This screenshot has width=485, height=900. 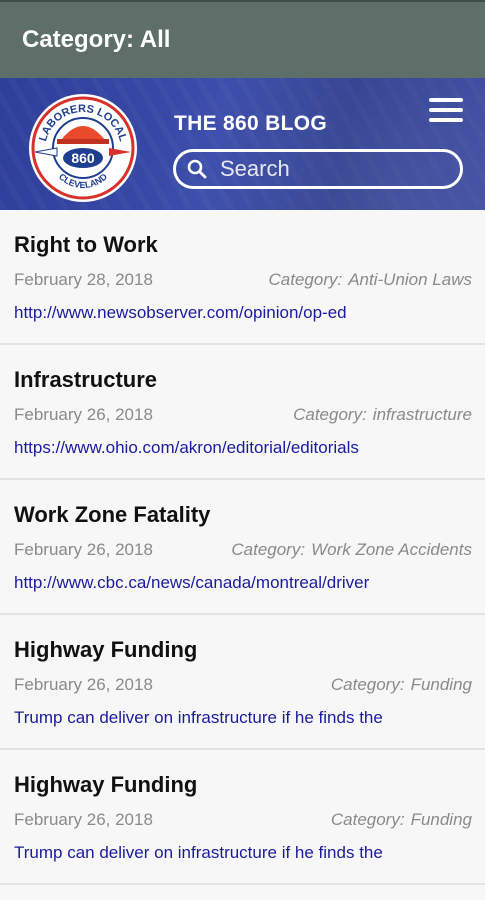 I want to click on post-category: Category: Anti-Union Laws, so click(x=370, y=280).